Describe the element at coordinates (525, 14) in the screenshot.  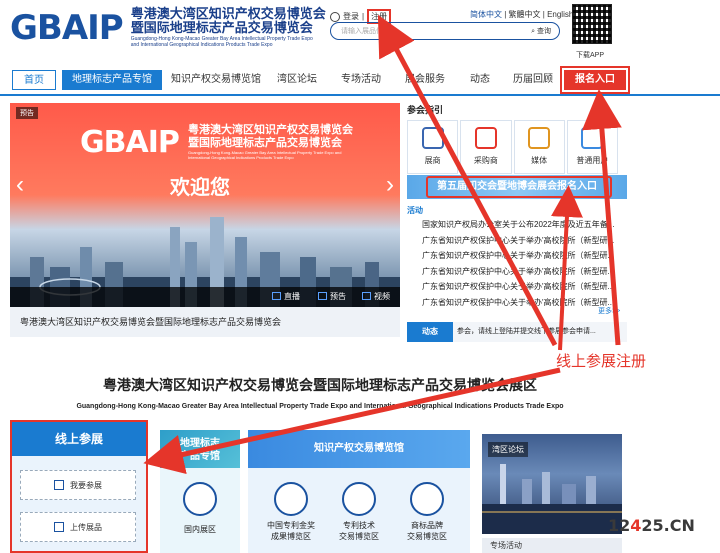
I see `lang-traditional: 繁體中文` at that location.